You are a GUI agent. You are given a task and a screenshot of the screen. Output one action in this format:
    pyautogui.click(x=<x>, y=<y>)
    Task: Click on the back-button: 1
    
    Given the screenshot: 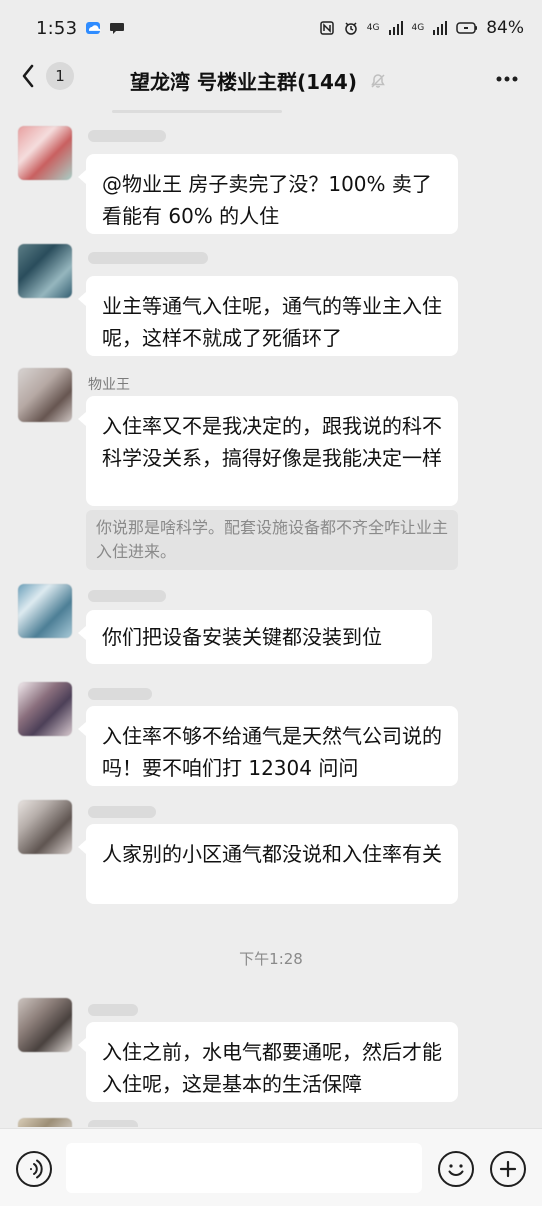 What is the action you would take?
    pyautogui.click(x=46, y=76)
    